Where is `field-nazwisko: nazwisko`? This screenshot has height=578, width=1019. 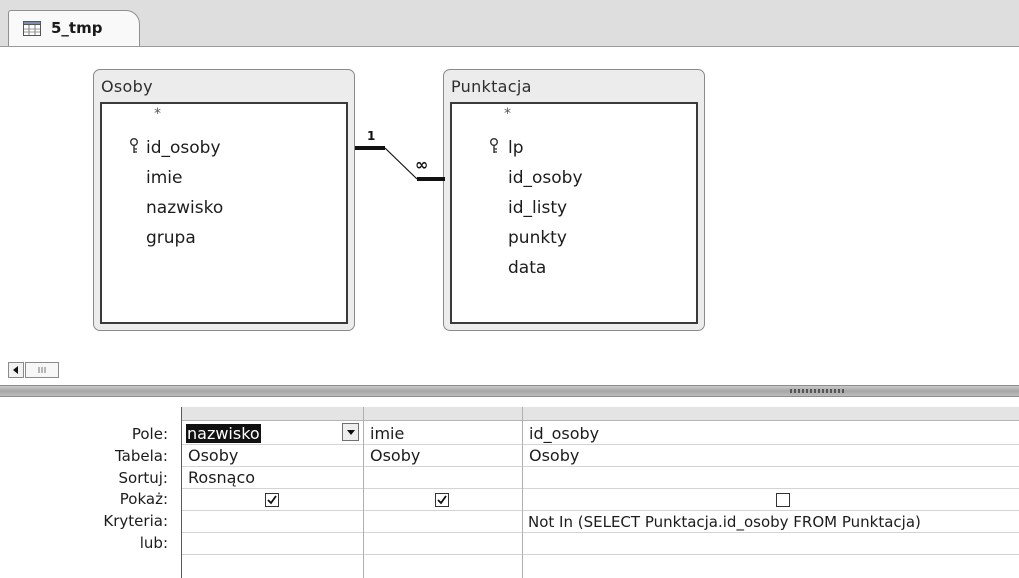
field-nazwisko: nazwisko is located at coordinates (184, 208).